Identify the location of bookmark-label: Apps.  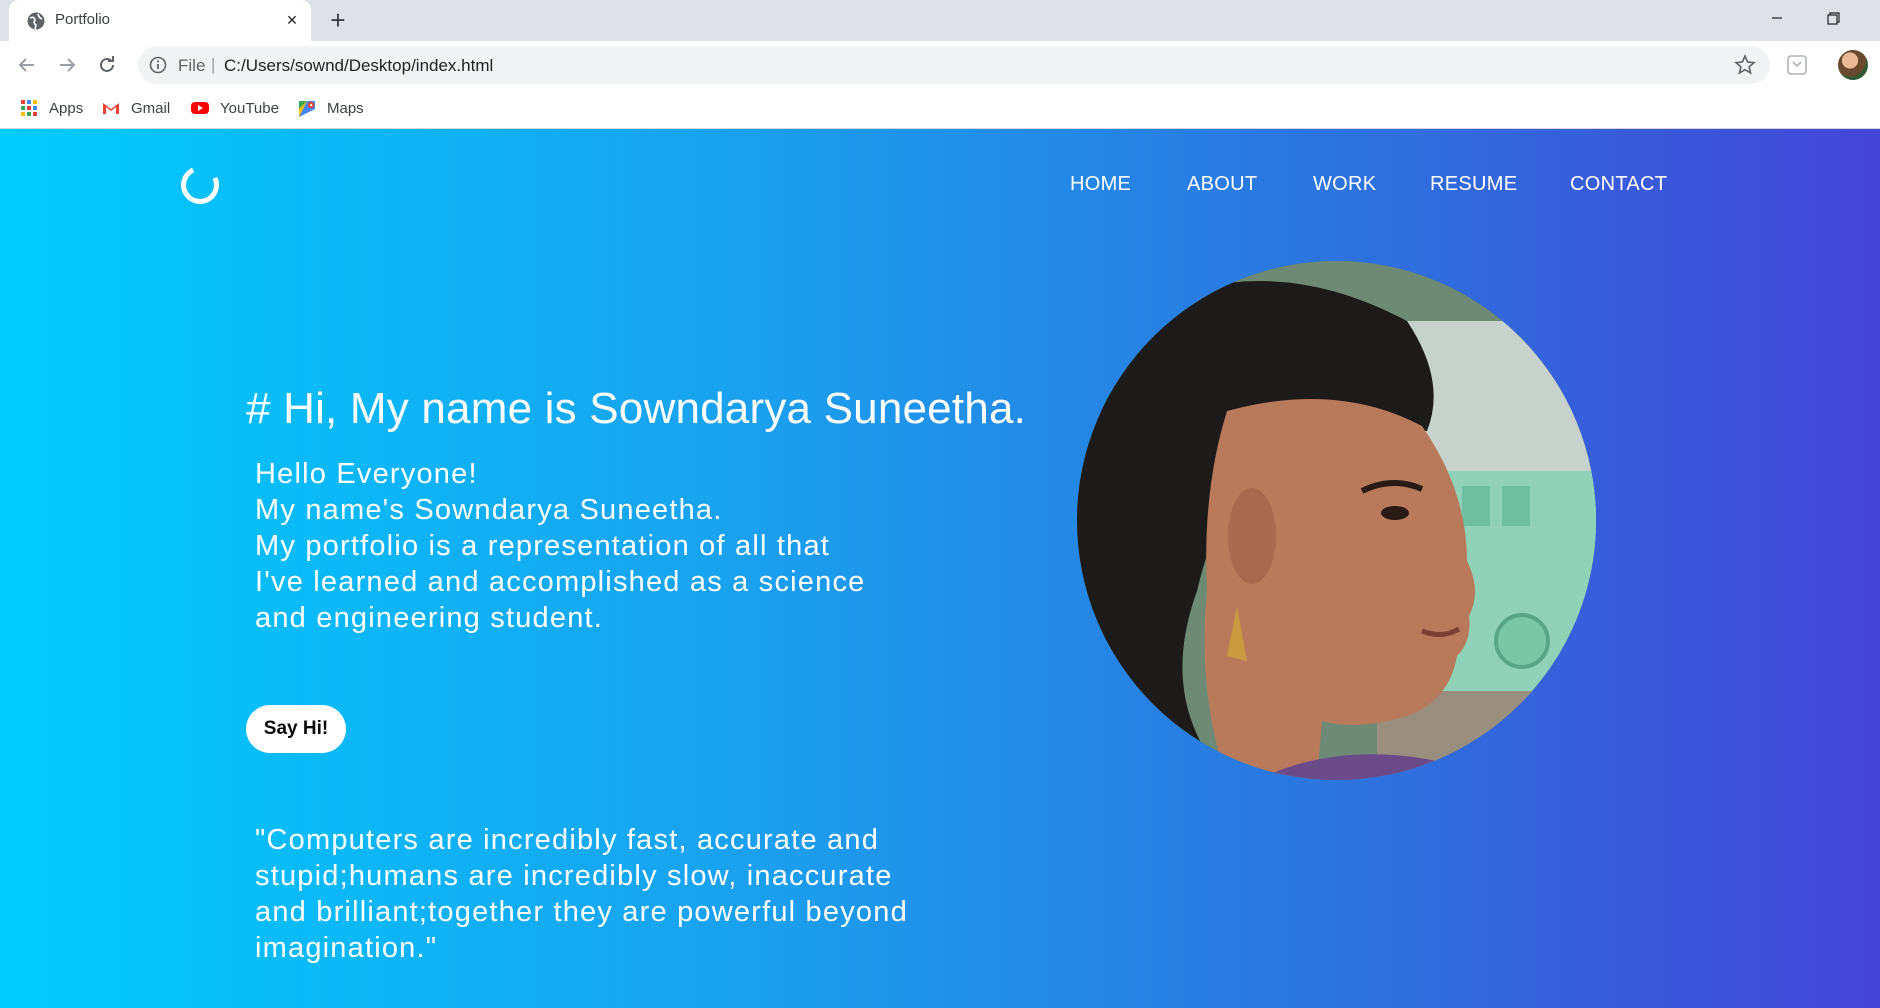
(66, 108).